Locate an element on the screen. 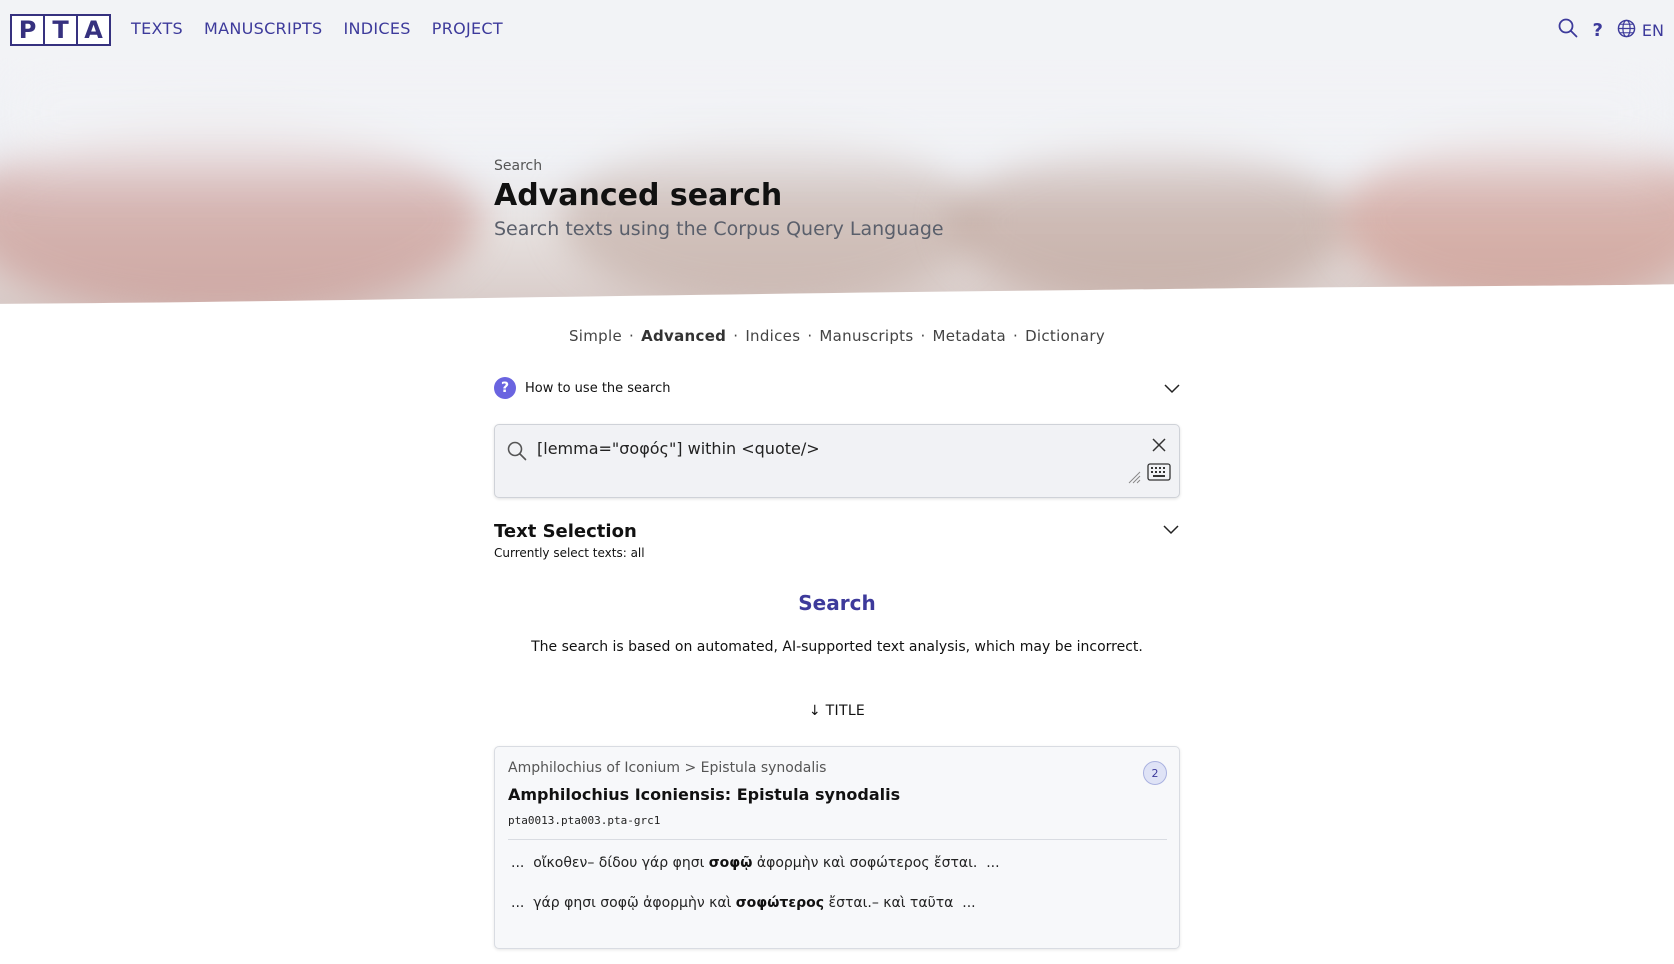 The image size is (1674, 964). tab-indices: Indices is located at coordinates (772, 336).